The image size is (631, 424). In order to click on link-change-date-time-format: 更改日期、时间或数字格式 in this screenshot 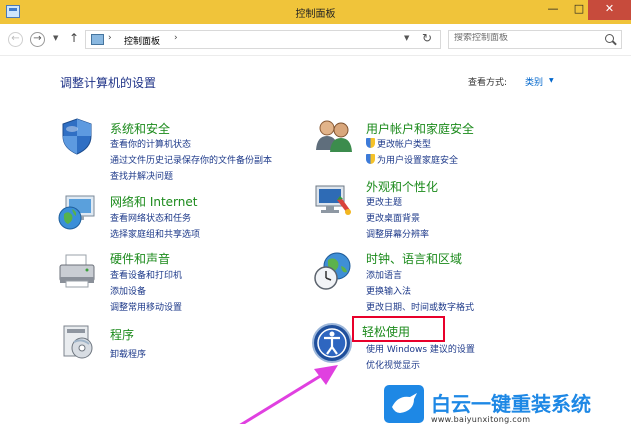, I will do `click(420, 306)`.